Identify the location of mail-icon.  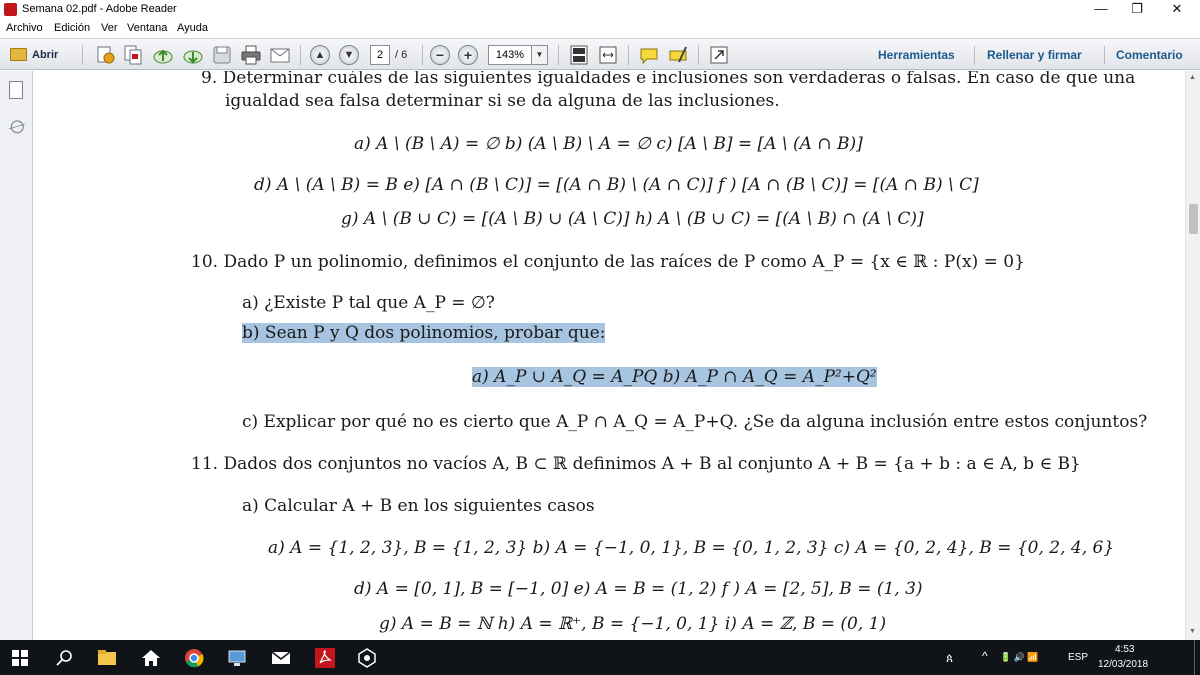
(281, 658).